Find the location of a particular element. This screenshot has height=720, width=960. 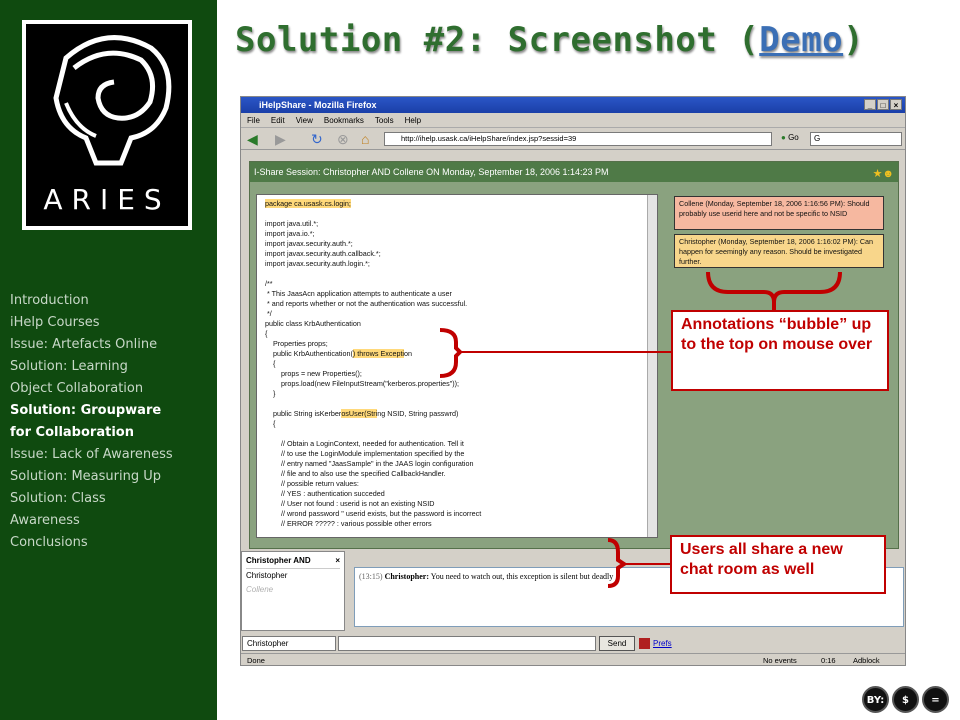

aries-logo: ARIES is located at coordinates (107, 125).